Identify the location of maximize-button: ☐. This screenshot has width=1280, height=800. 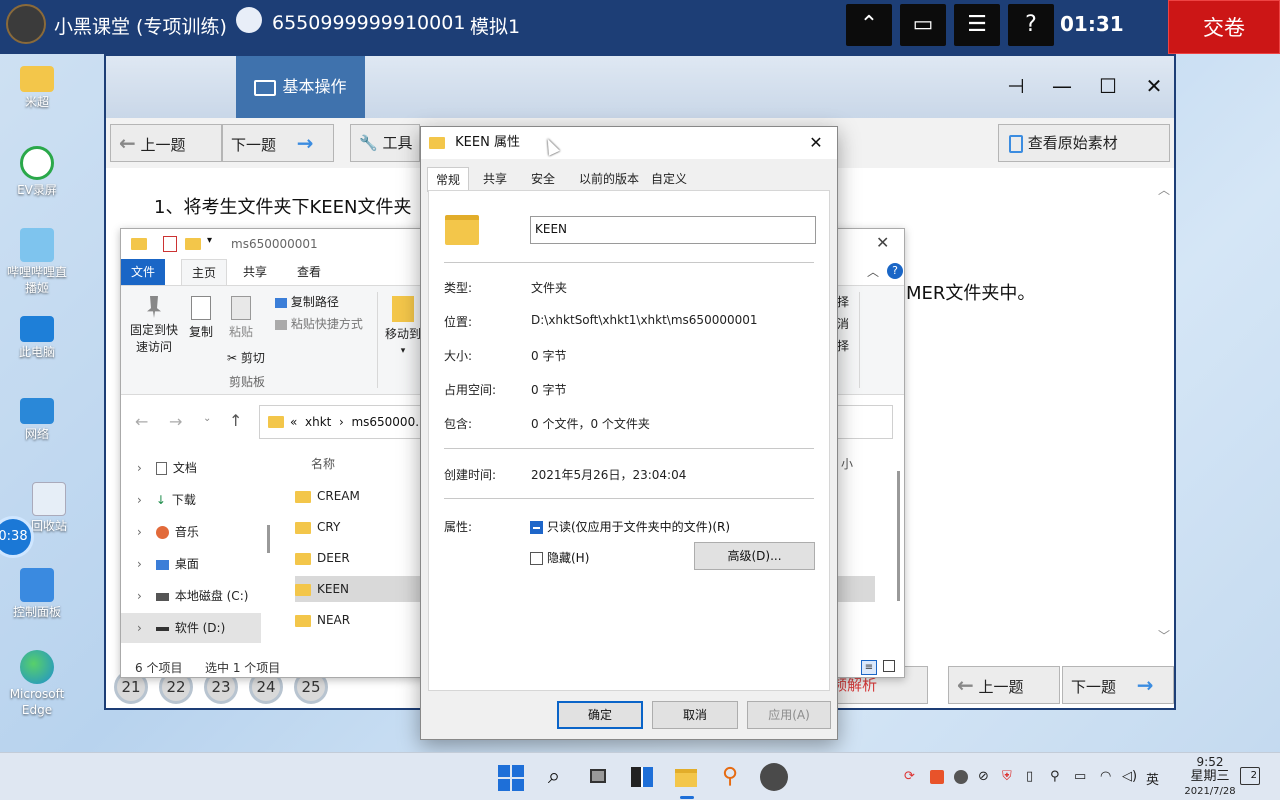
(1108, 86).